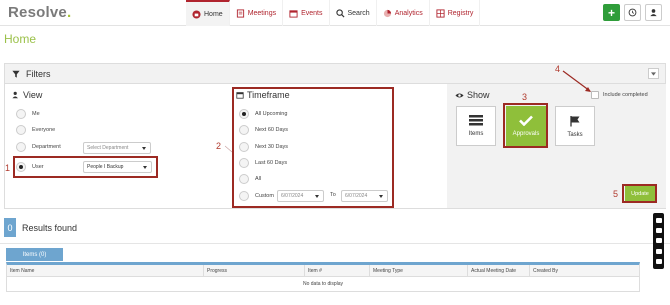 Image resolution: width=670 pixels, height=305 pixels. I want to click on view-option-department: Department, so click(38, 147).